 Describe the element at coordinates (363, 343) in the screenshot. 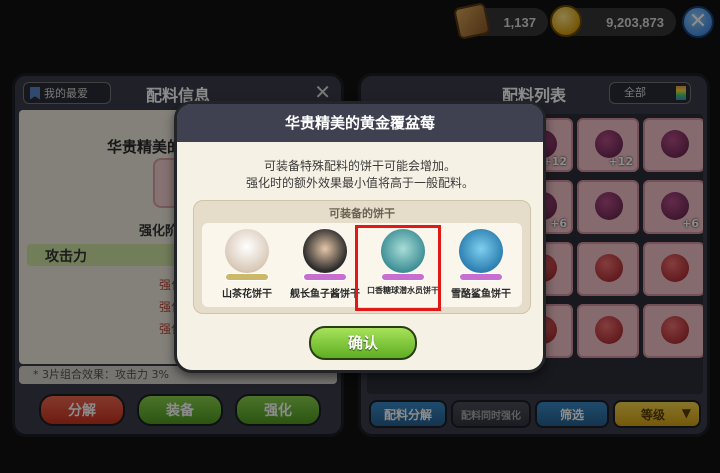

I see `confirm-button: 确认` at that location.